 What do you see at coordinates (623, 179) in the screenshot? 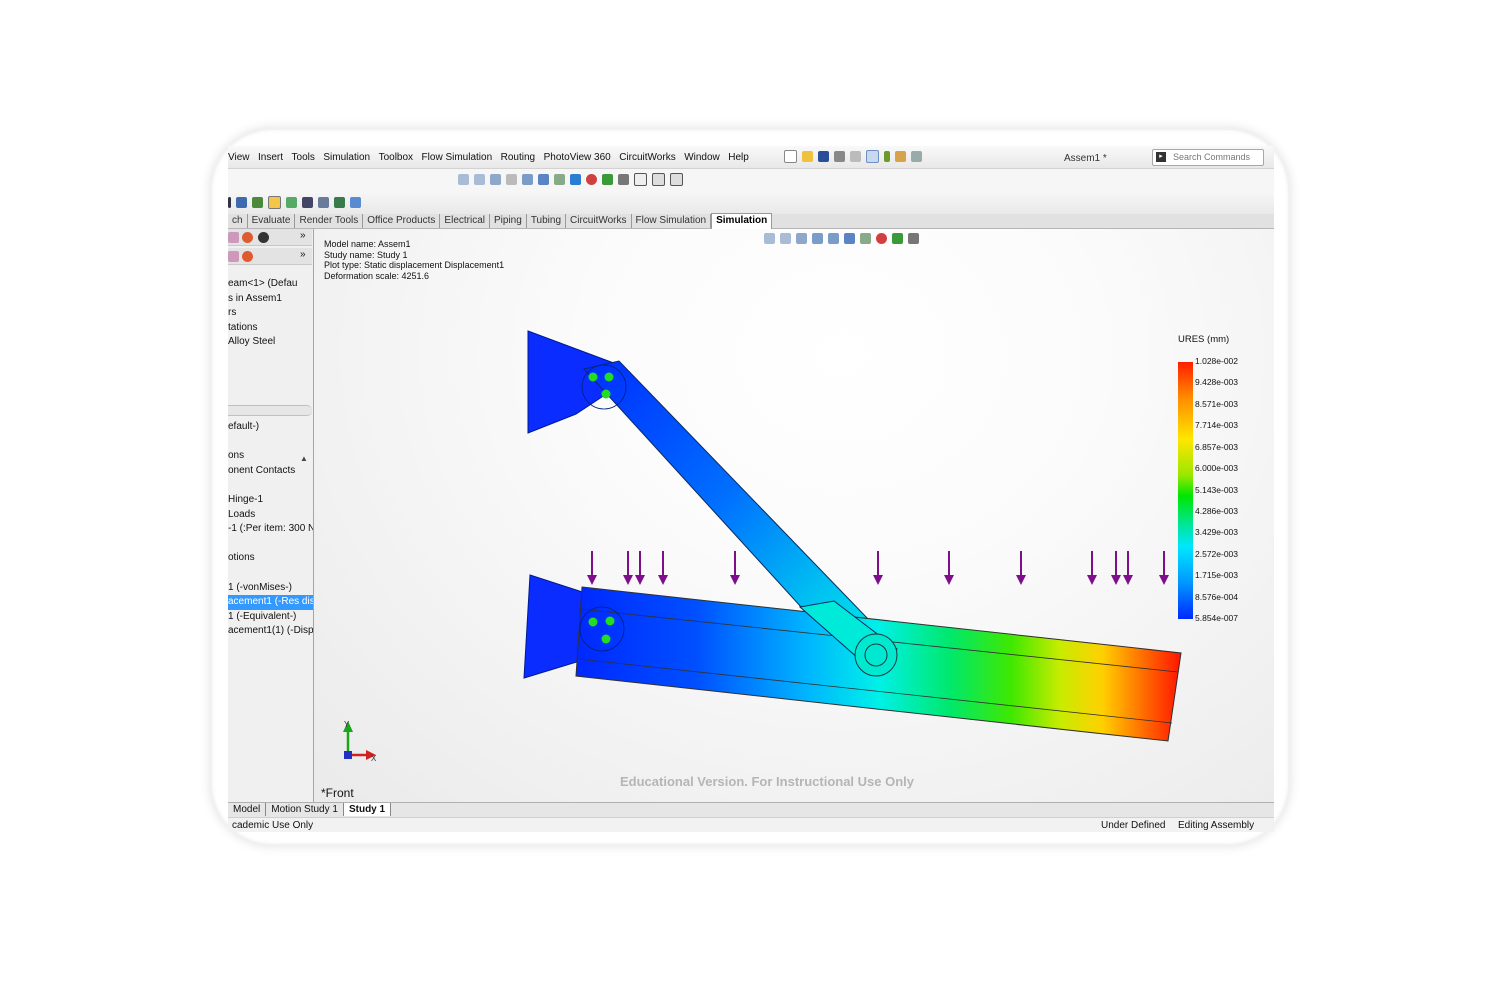
I see `view-settings-icon` at bounding box center [623, 179].